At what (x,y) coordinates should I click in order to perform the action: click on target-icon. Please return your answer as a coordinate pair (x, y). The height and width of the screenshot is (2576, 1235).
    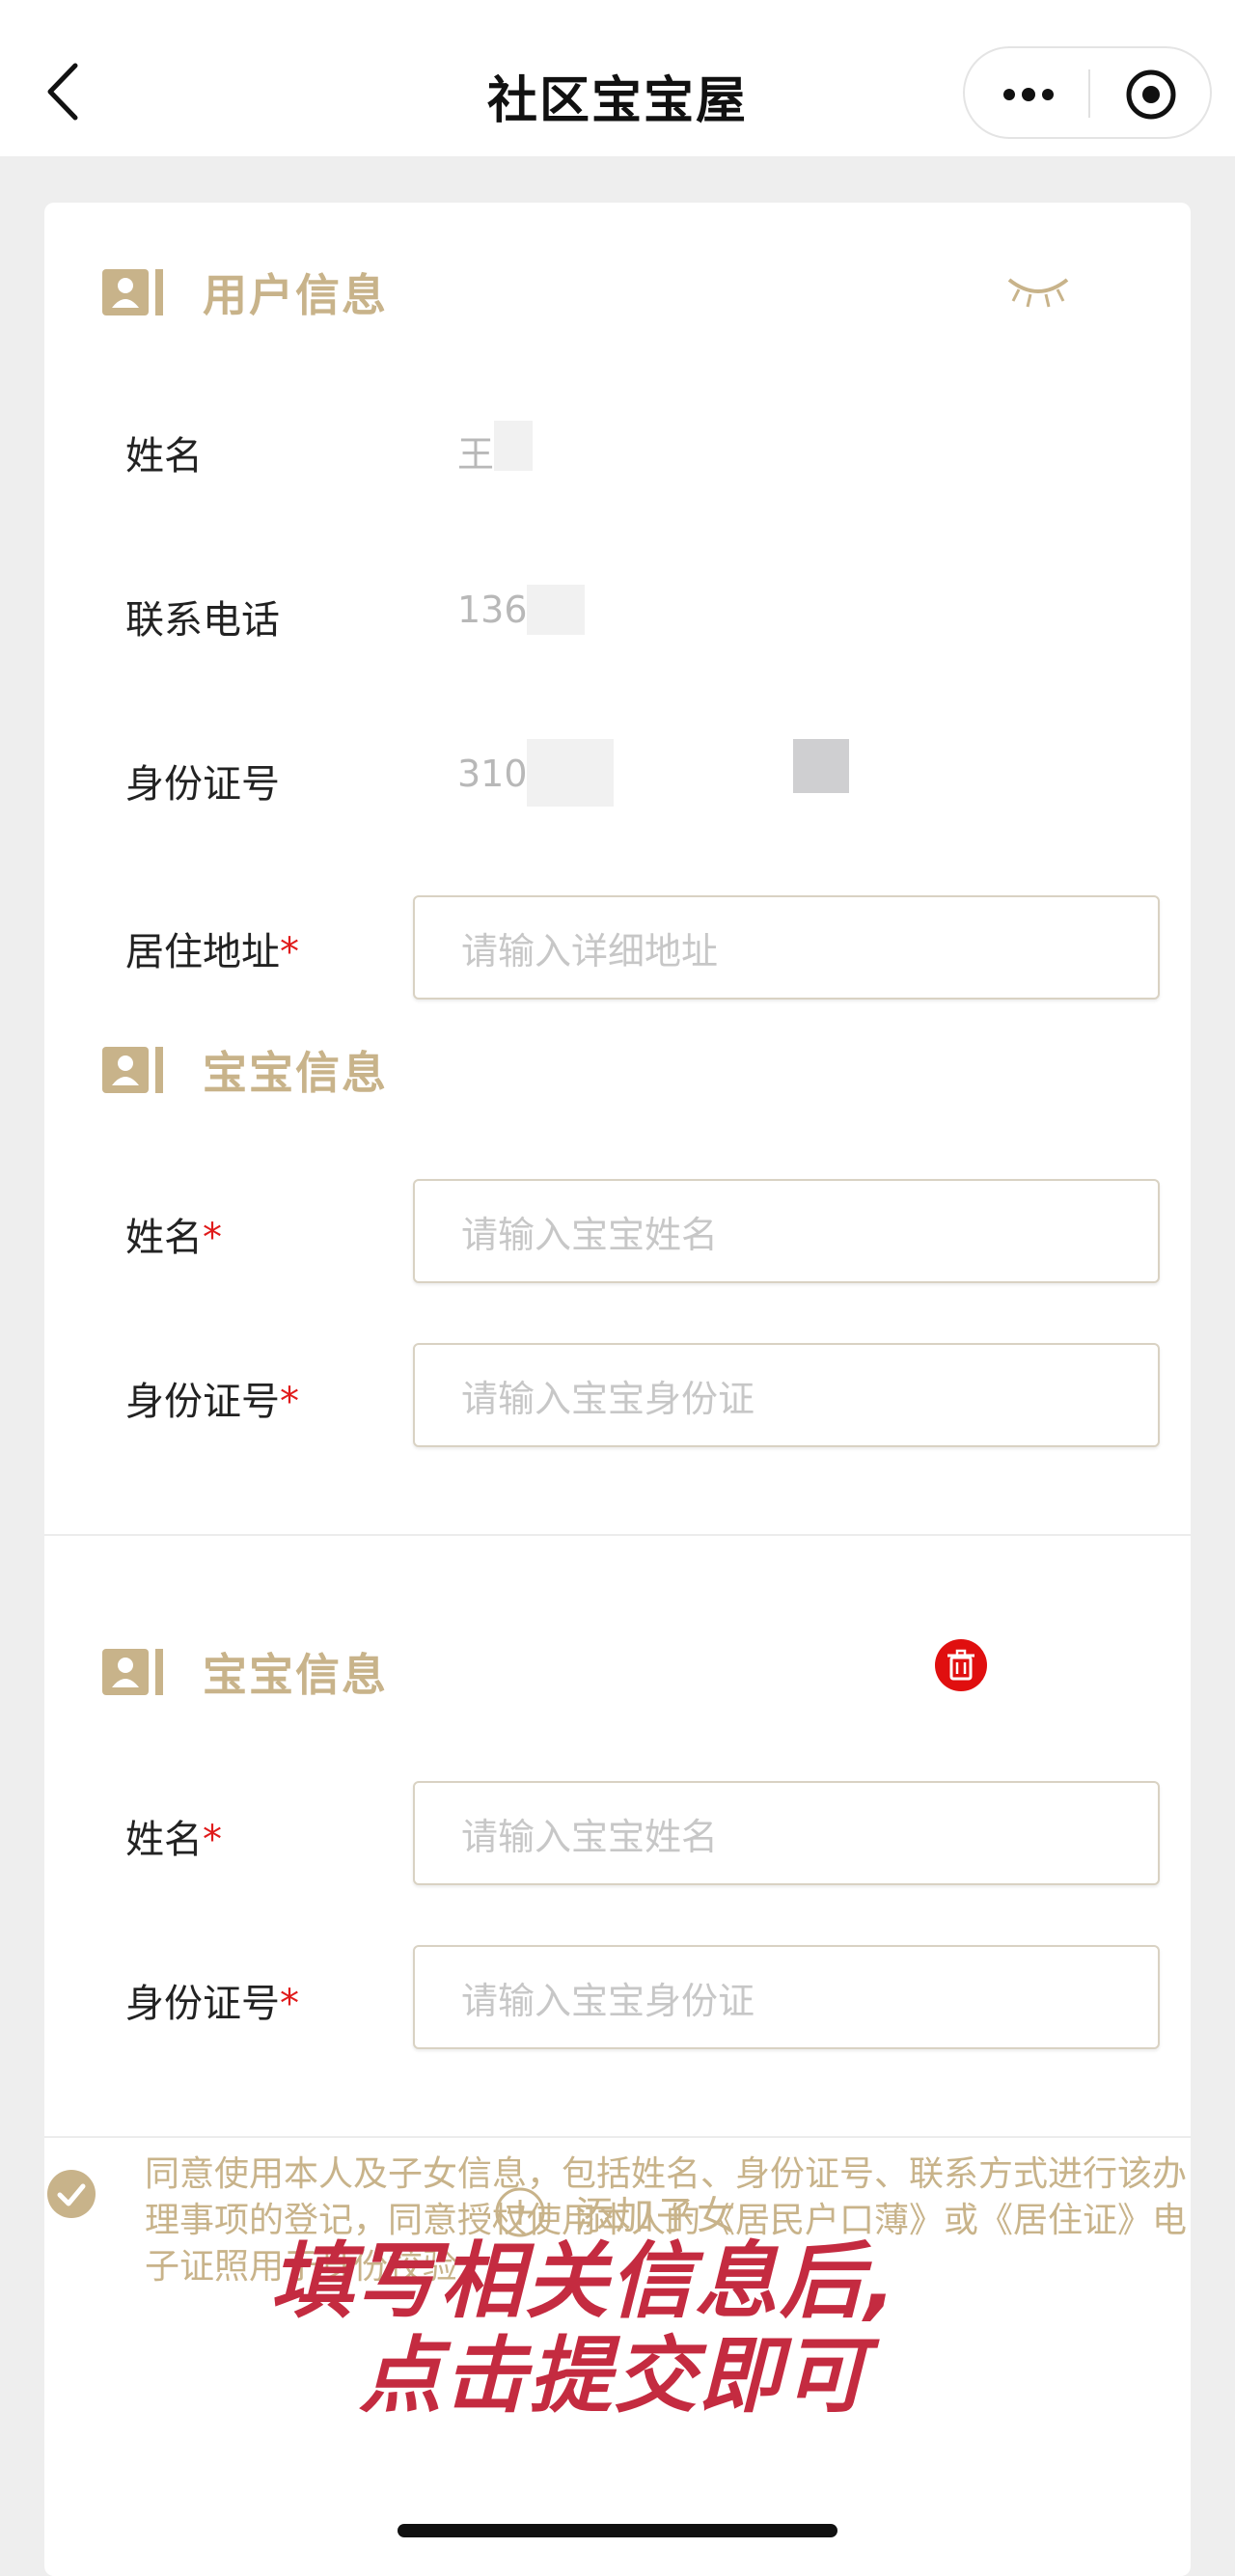
    Looking at the image, I should click on (1151, 95).